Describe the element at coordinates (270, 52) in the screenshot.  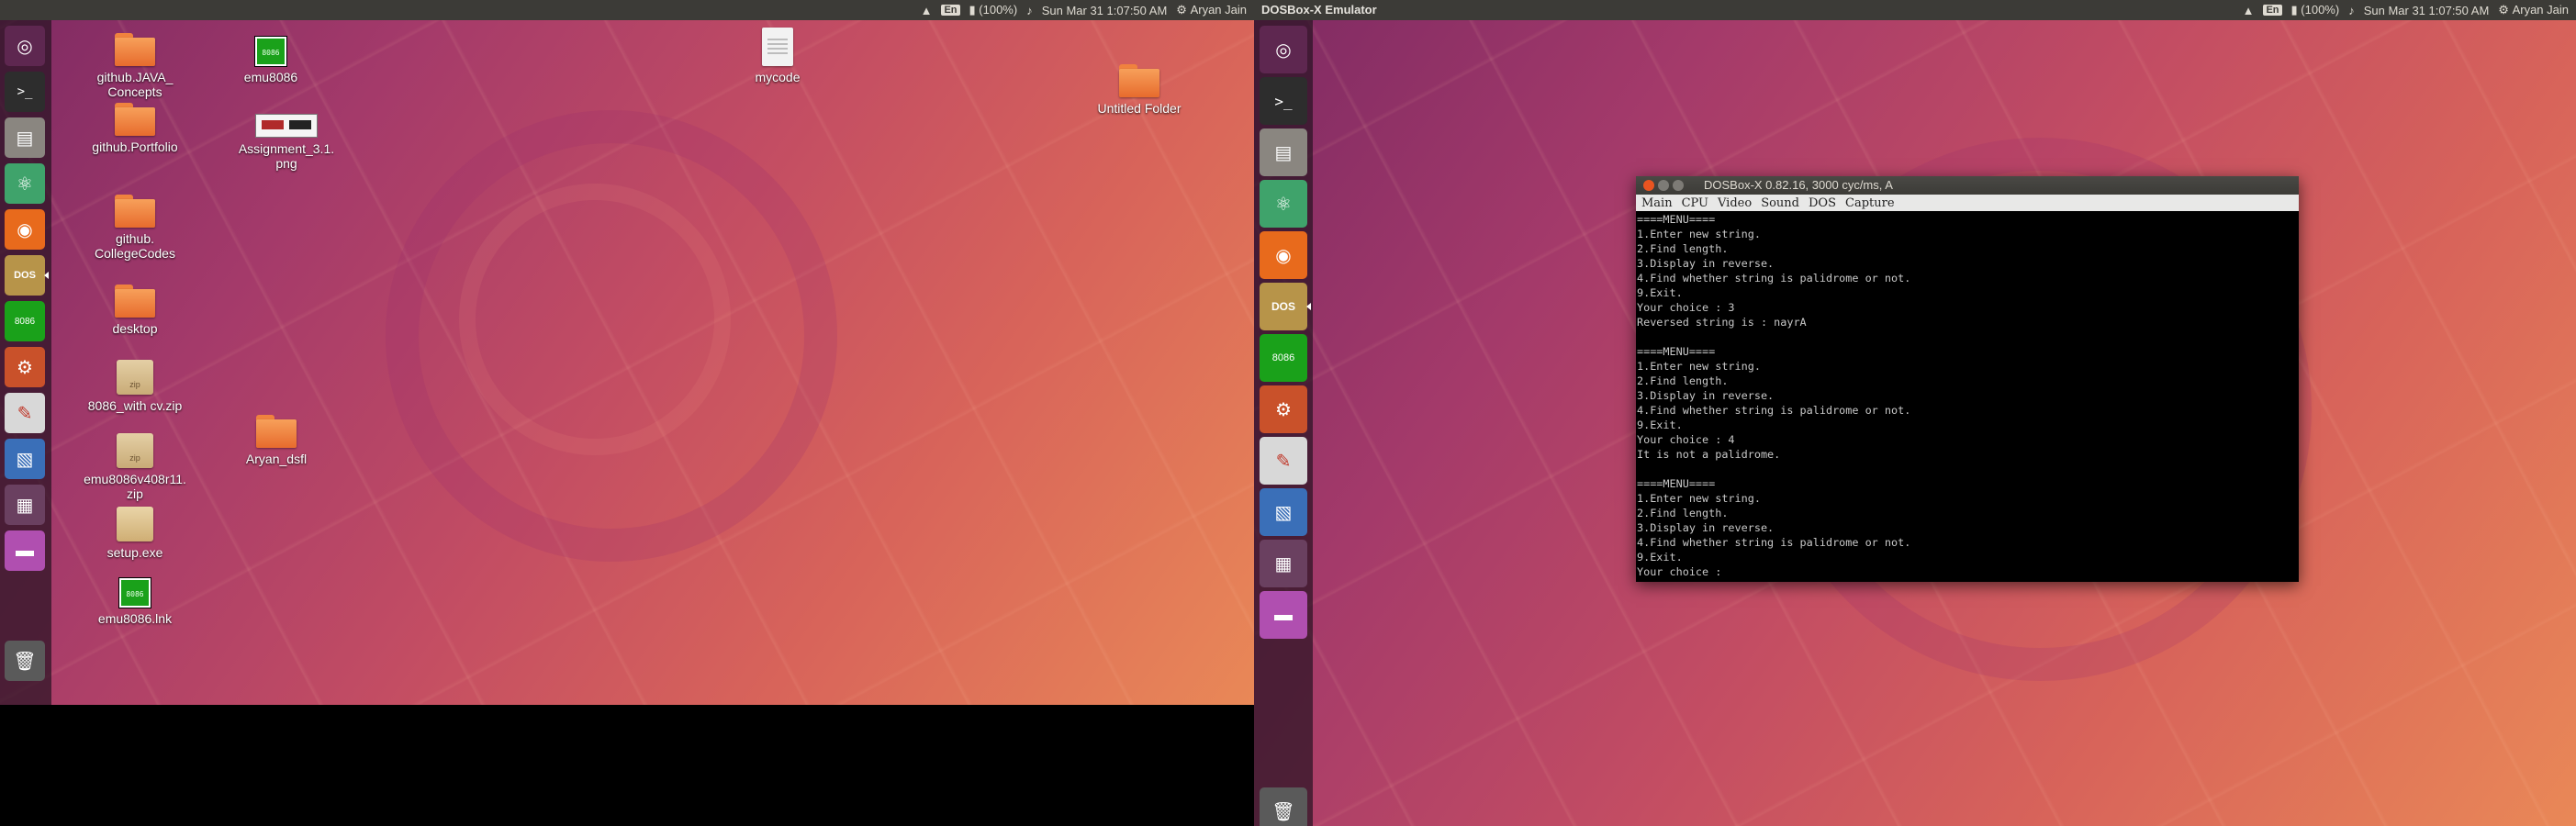
I see `emu8086-chip-icon` at that location.